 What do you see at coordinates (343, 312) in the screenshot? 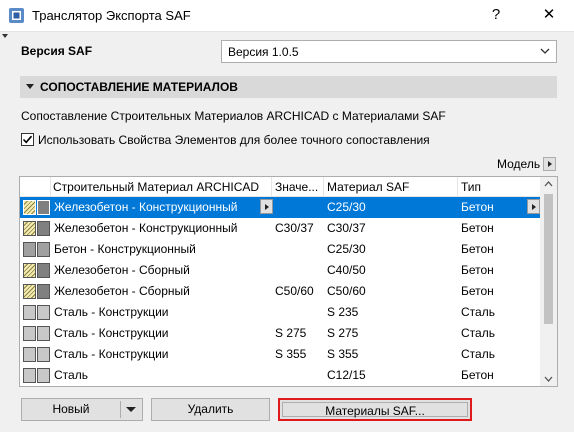
I see `cell-saf-material: S 235` at bounding box center [343, 312].